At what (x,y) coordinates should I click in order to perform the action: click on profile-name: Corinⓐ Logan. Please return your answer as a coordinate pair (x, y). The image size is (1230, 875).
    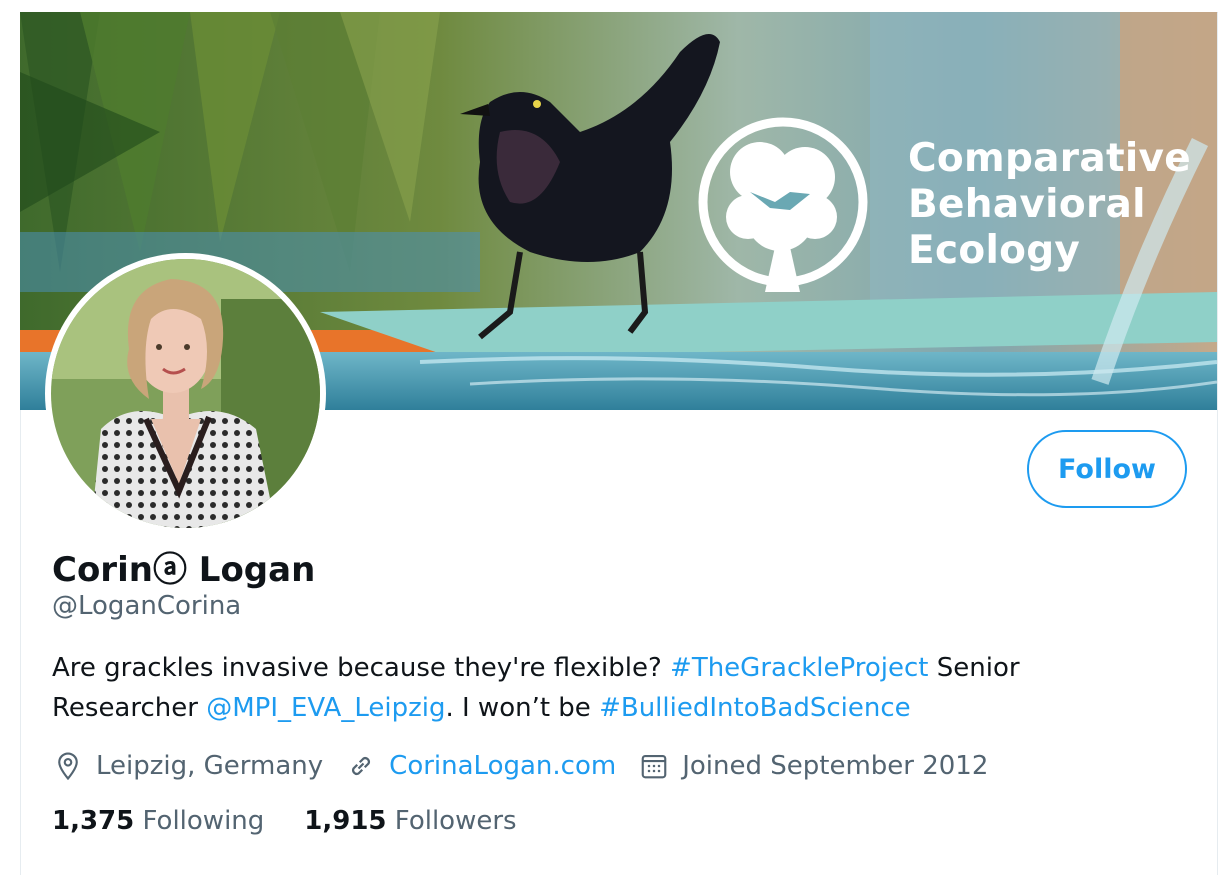
    Looking at the image, I should click on (184, 570).